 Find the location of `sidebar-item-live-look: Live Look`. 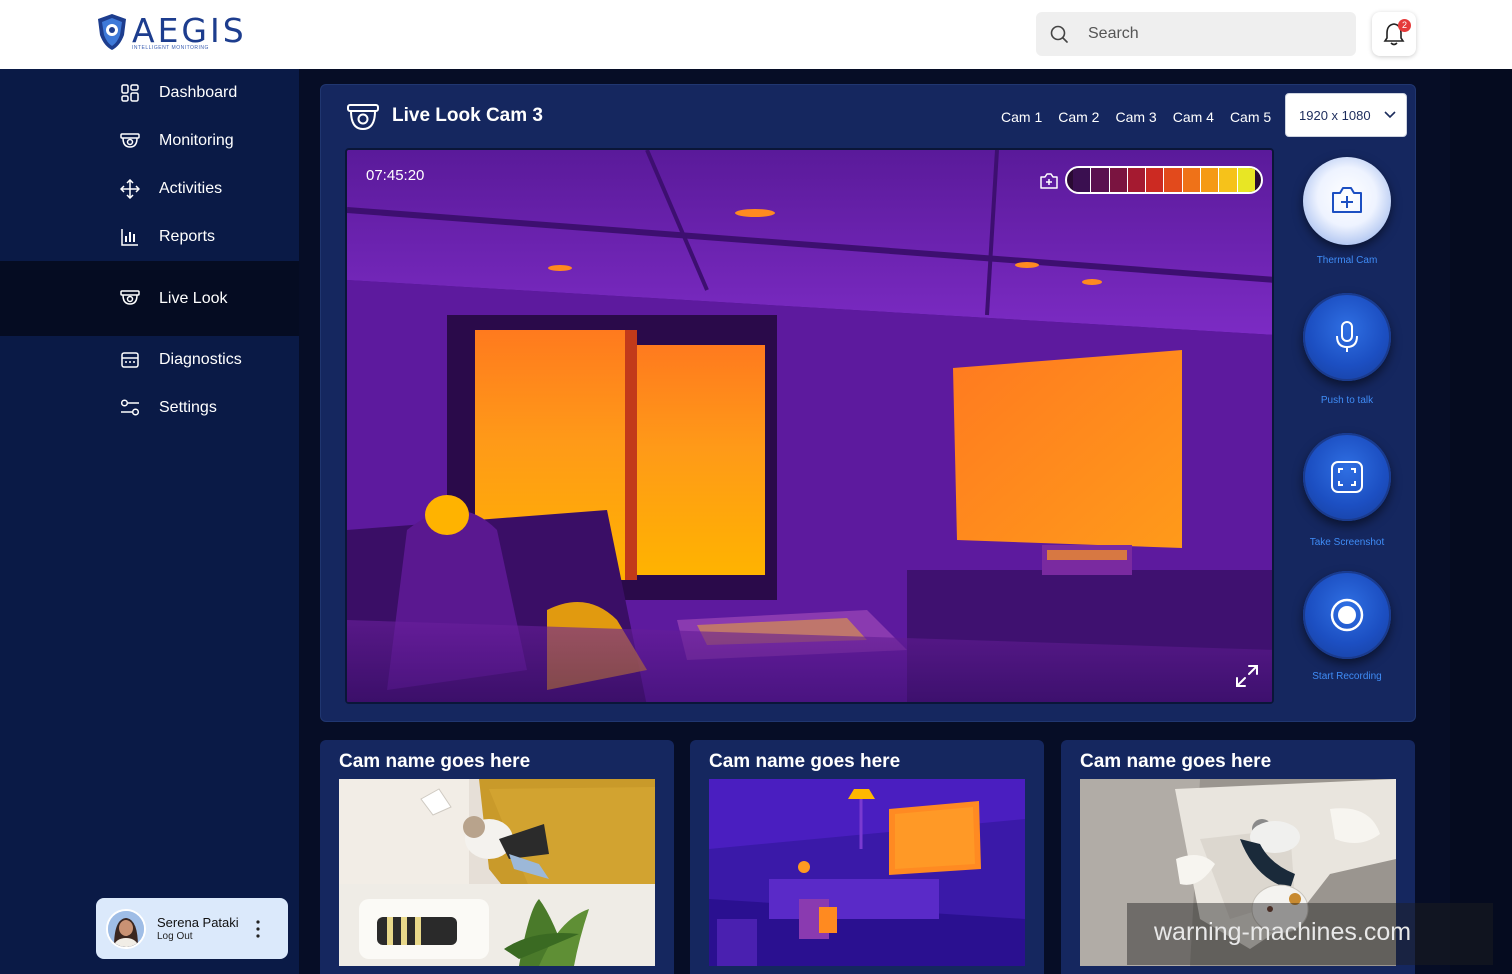

sidebar-item-live-look: Live Look is located at coordinates (149, 298).